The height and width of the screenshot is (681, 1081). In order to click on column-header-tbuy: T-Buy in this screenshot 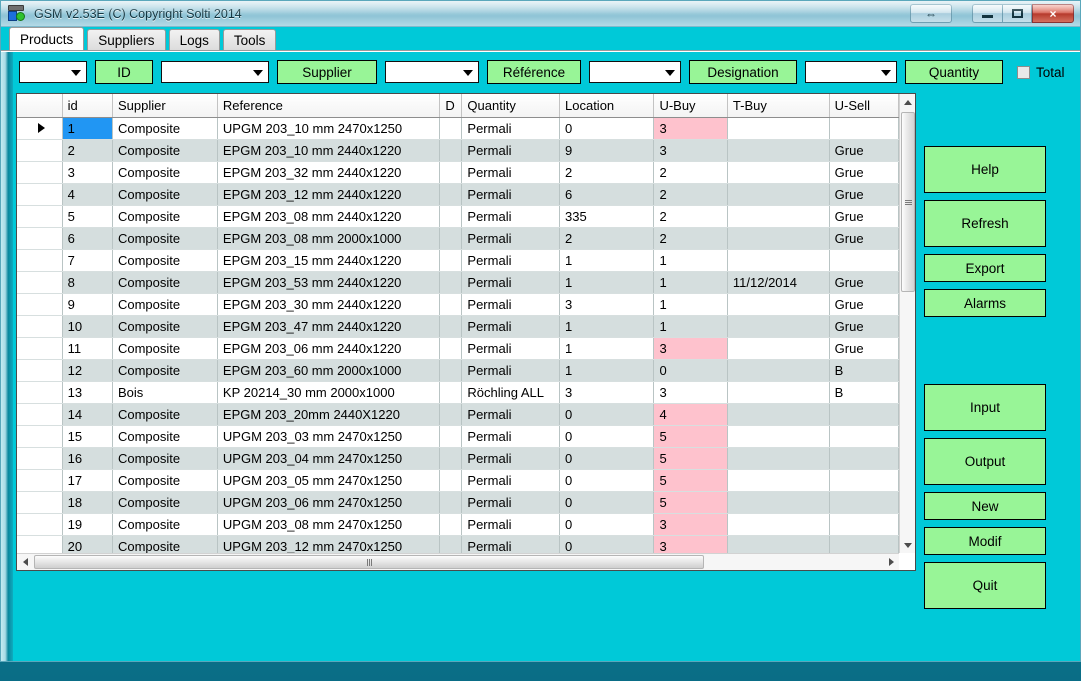, I will do `click(778, 106)`.